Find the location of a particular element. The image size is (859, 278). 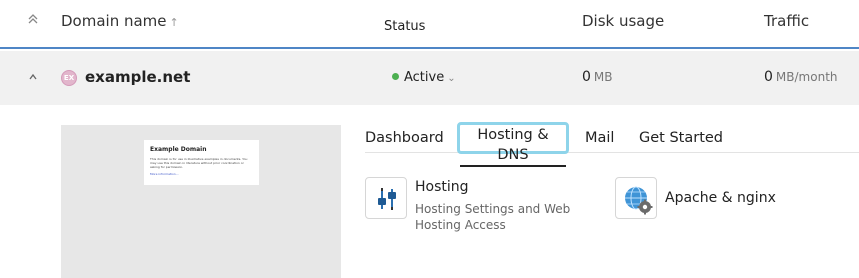

preview-title: Example Domain is located at coordinates (178, 149).